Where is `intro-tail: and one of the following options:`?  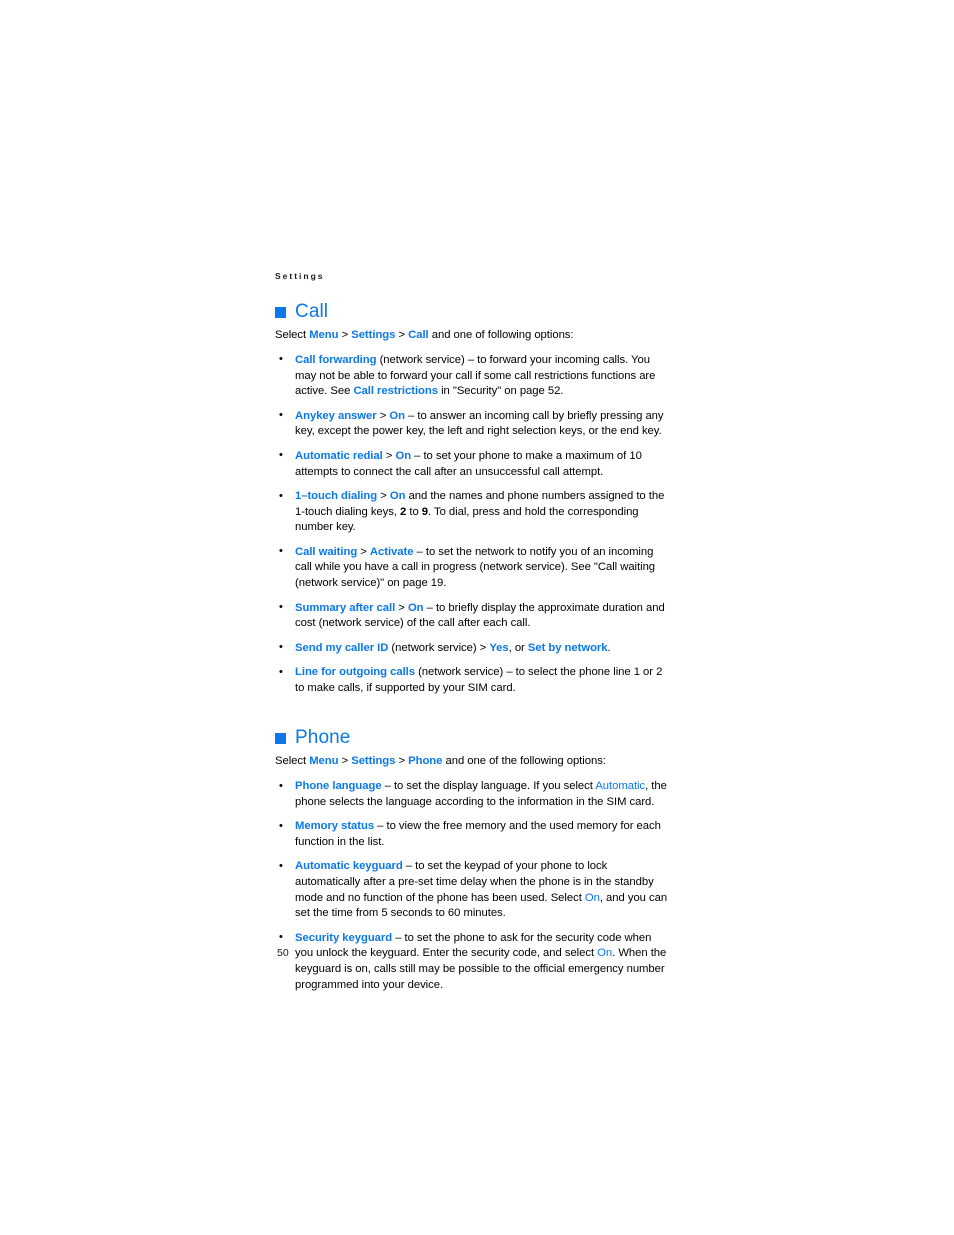 intro-tail: and one of the following options: is located at coordinates (524, 761).